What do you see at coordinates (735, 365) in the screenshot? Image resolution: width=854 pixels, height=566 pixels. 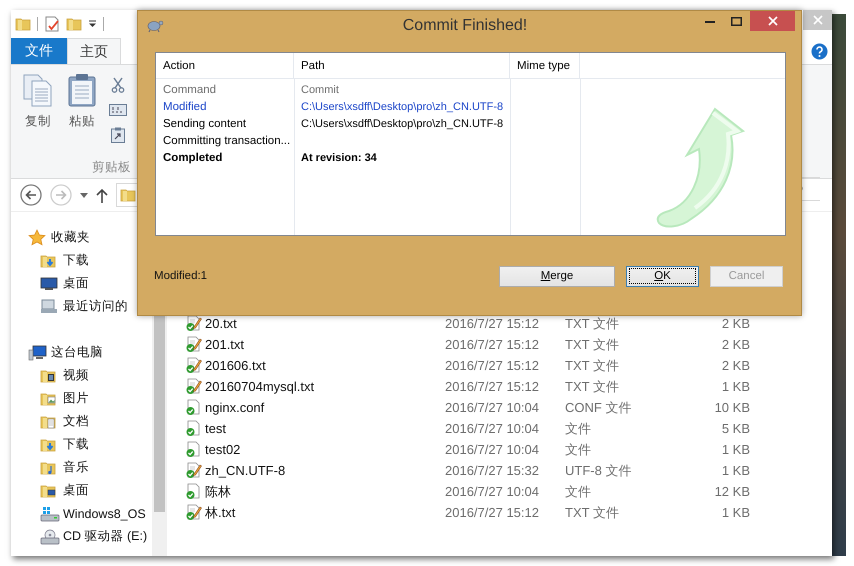 I see `file-size: 2 KB` at bounding box center [735, 365].